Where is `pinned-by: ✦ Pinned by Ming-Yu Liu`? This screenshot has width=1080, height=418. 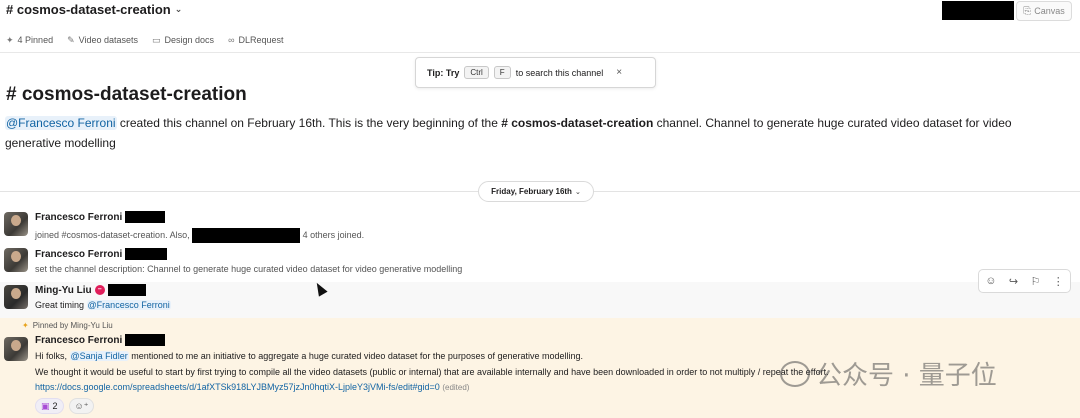 pinned-by: ✦ Pinned by Ming-Yu Liu is located at coordinates (67, 325).